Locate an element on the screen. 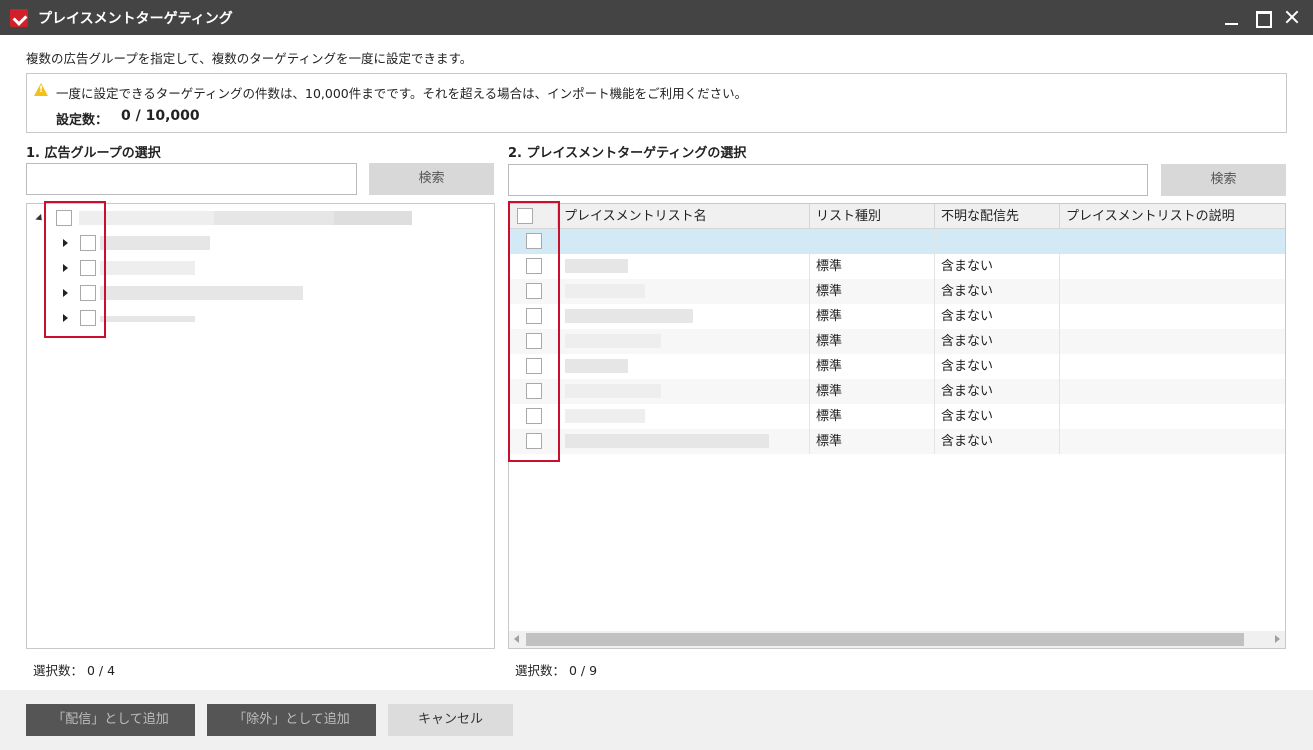 The height and width of the screenshot is (750, 1313). ad-group-selection-count: 選択数： 0 / 4 is located at coordinates (74, 670).